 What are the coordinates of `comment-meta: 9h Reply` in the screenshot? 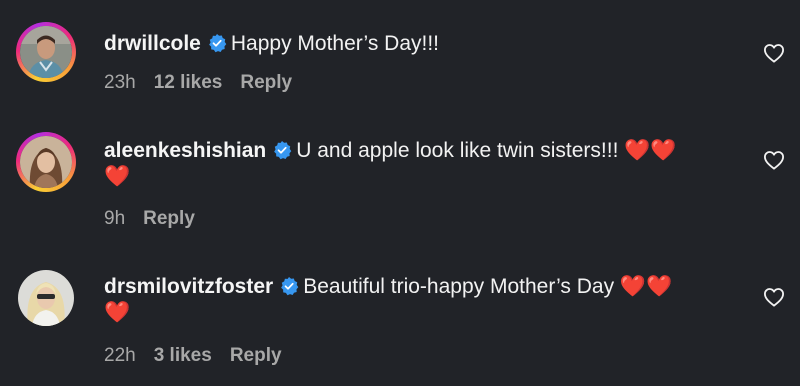 It's located at (158, 219).